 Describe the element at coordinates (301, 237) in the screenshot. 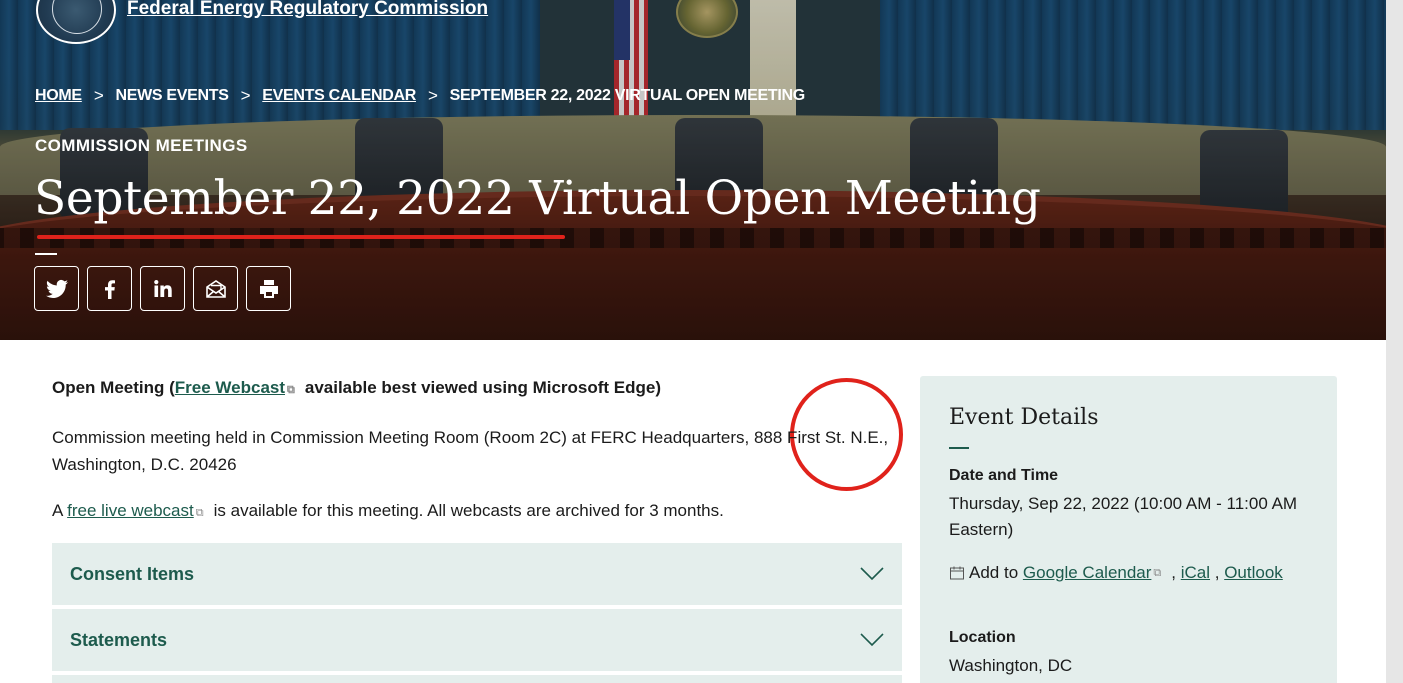

I see `annotation-underline` at that location.